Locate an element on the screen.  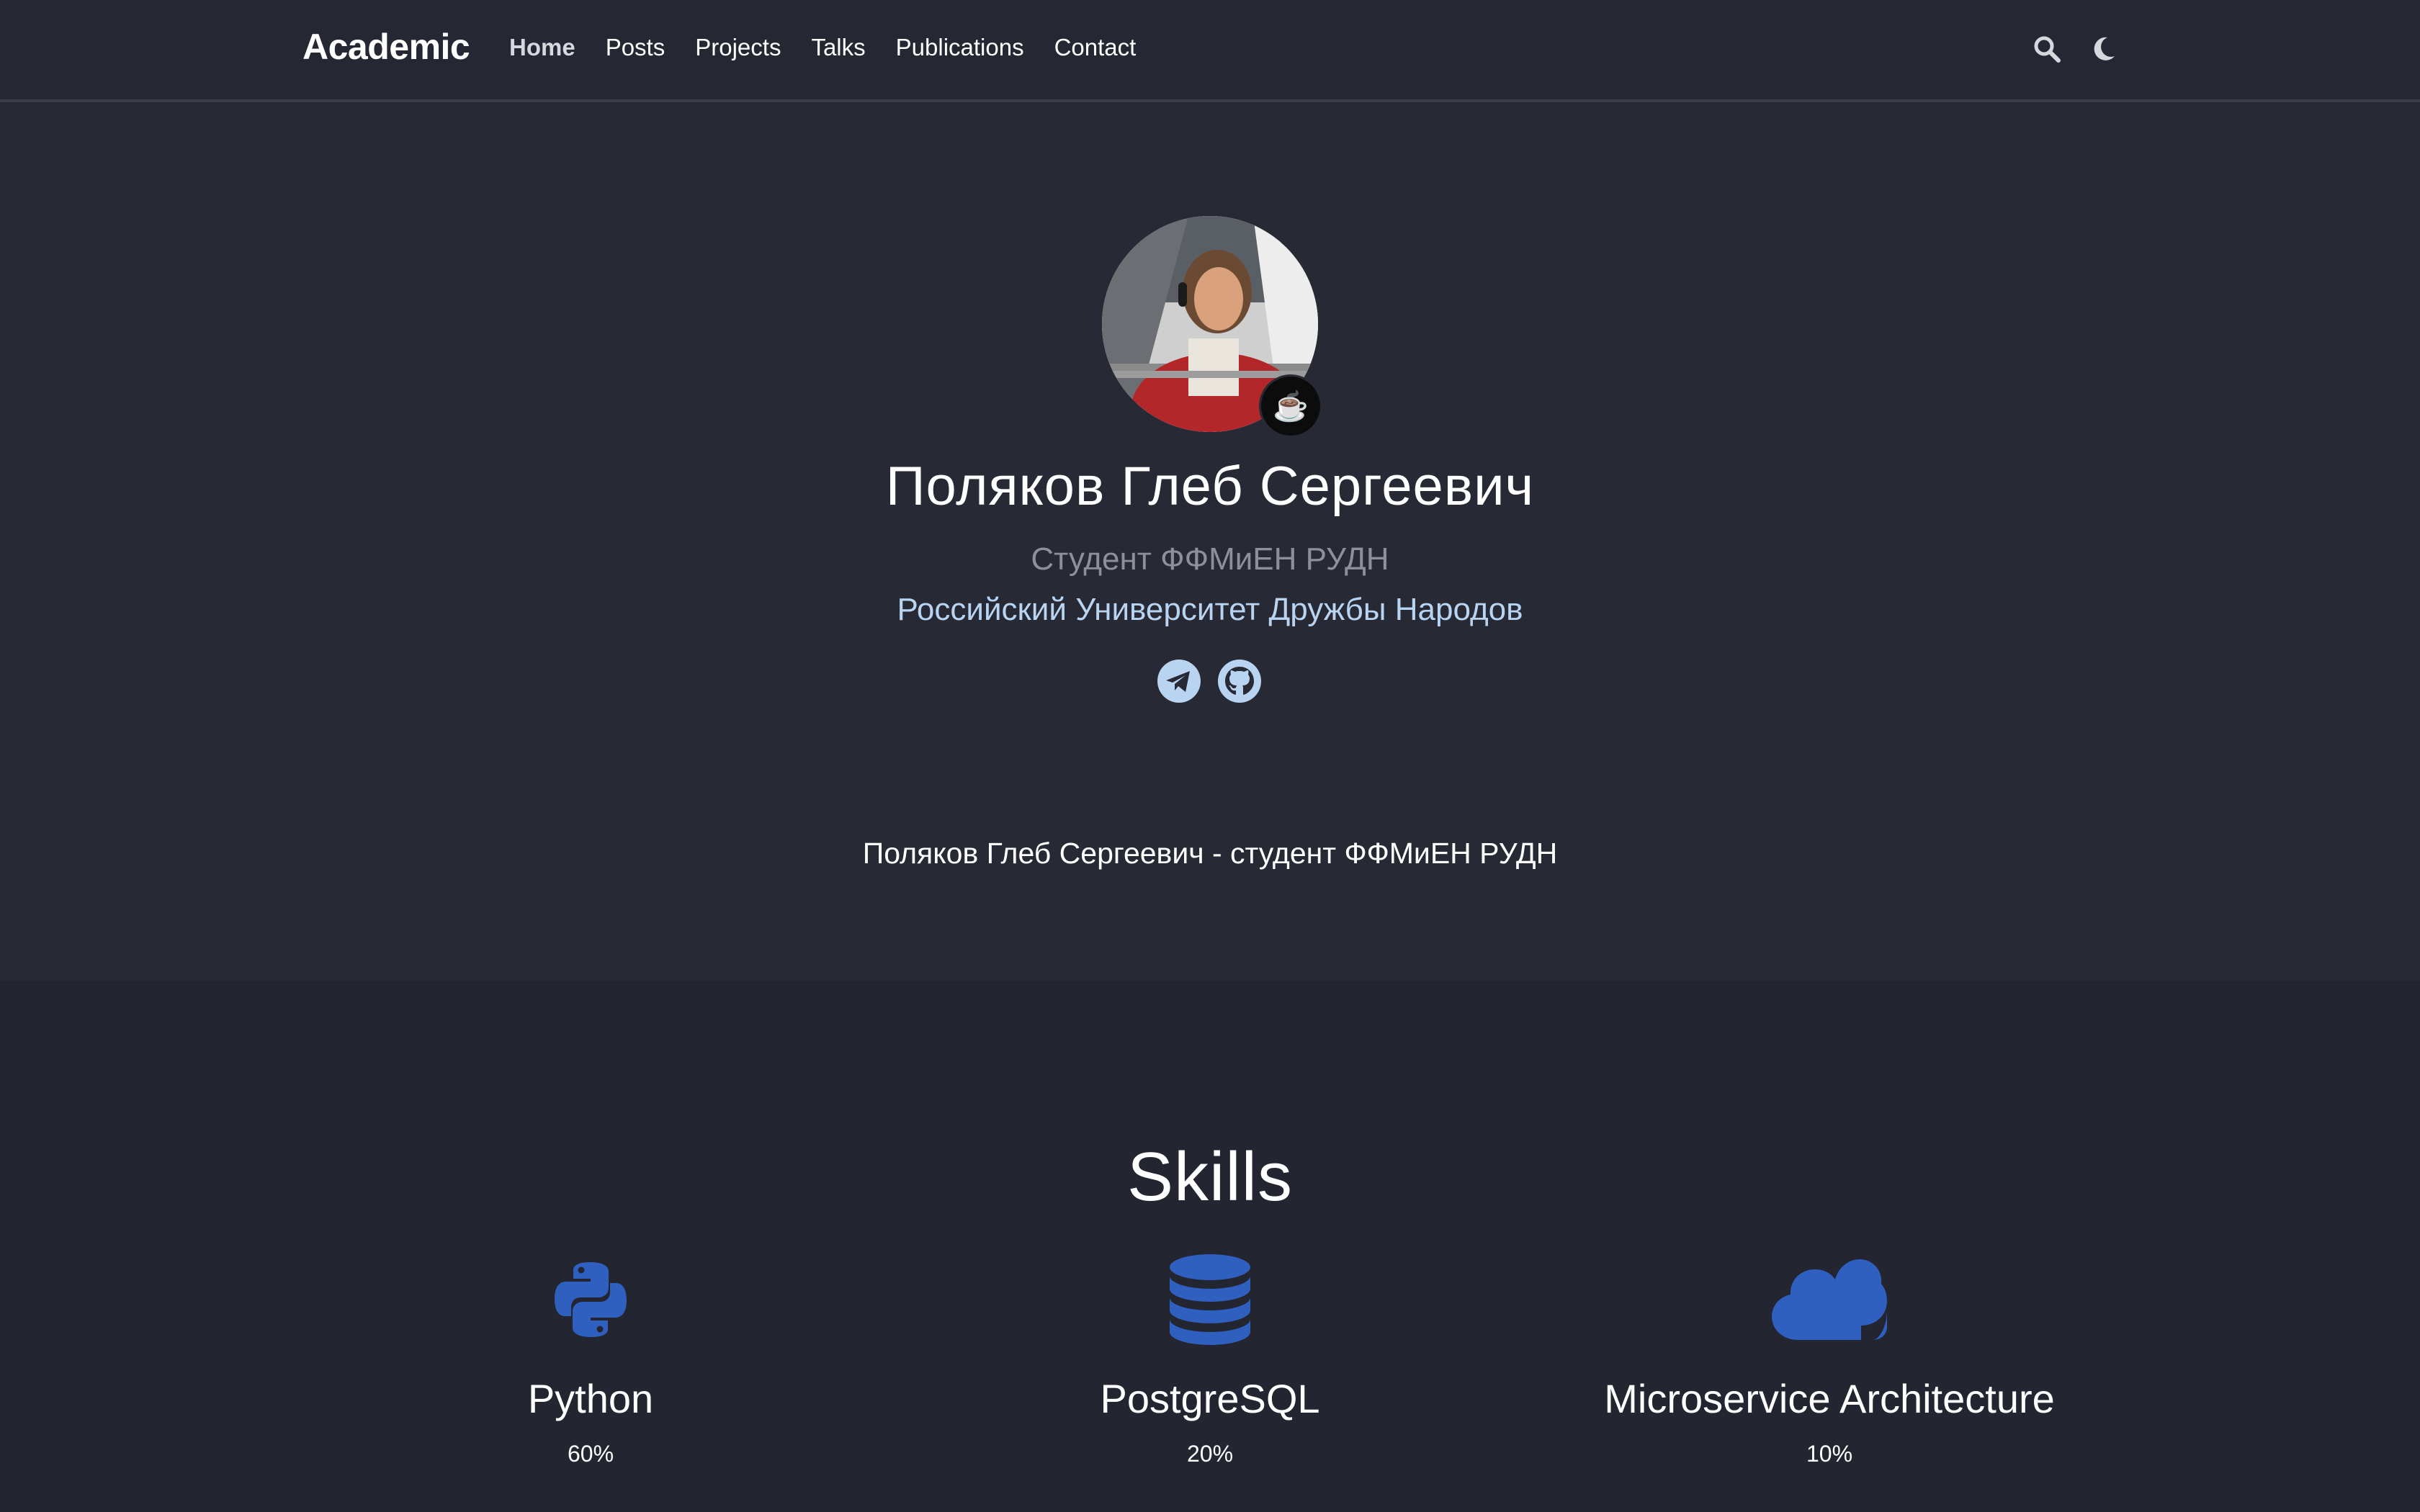
skill-python: Python 60% is located at coordinates (590, 1360).